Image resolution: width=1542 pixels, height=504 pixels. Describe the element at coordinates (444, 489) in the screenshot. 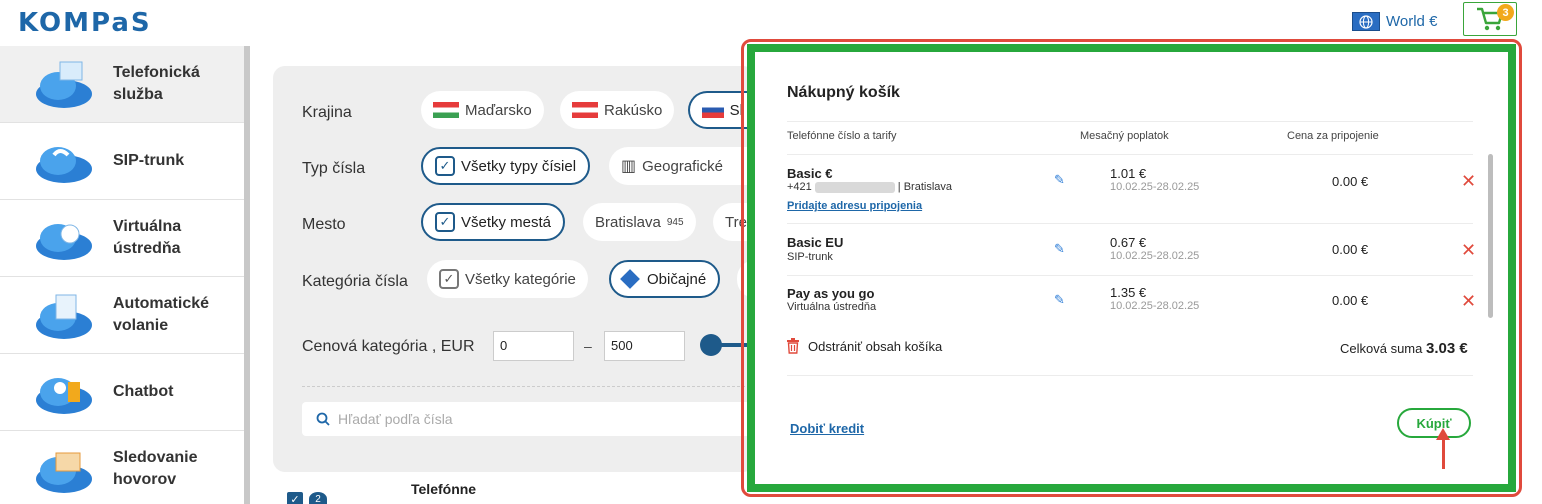

I see `column-header-phone: Telefónne` at that location.